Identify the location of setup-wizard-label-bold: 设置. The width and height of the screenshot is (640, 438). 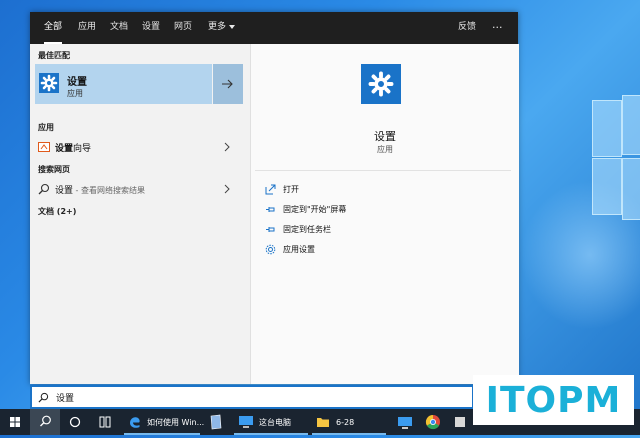
(64, 149).